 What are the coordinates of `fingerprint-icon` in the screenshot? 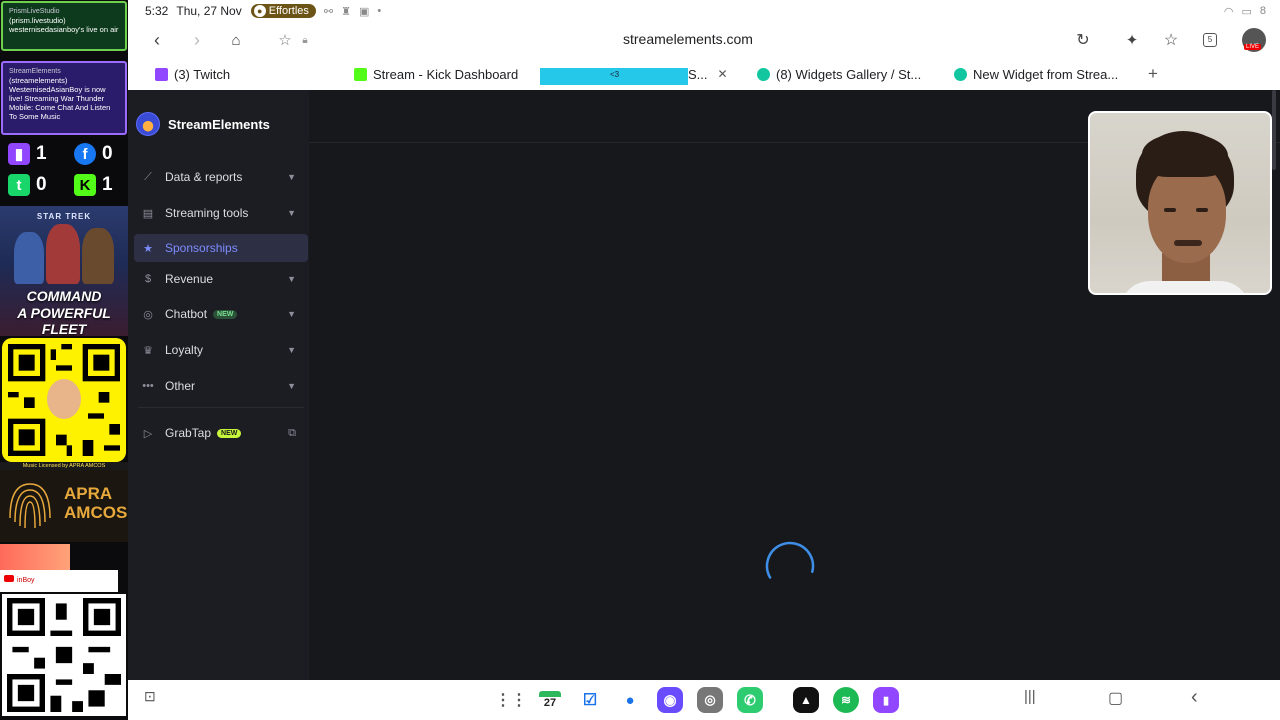 It's located at (30, 506).